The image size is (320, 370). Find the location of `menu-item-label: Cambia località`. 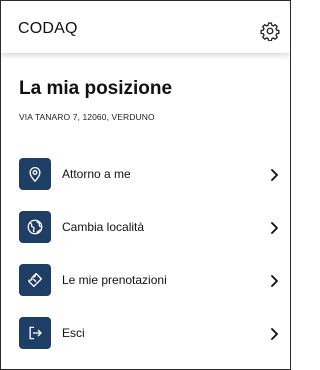

menu-item-label: Cambia località is located at coordinates (103, 227).